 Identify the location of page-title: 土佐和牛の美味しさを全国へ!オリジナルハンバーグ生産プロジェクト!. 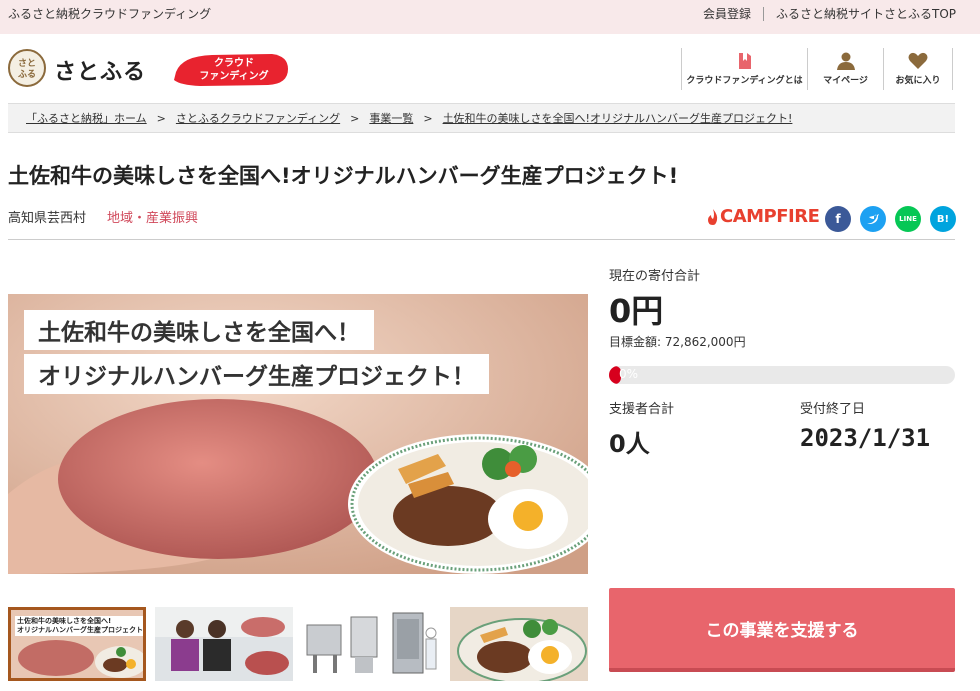
(343, 176).